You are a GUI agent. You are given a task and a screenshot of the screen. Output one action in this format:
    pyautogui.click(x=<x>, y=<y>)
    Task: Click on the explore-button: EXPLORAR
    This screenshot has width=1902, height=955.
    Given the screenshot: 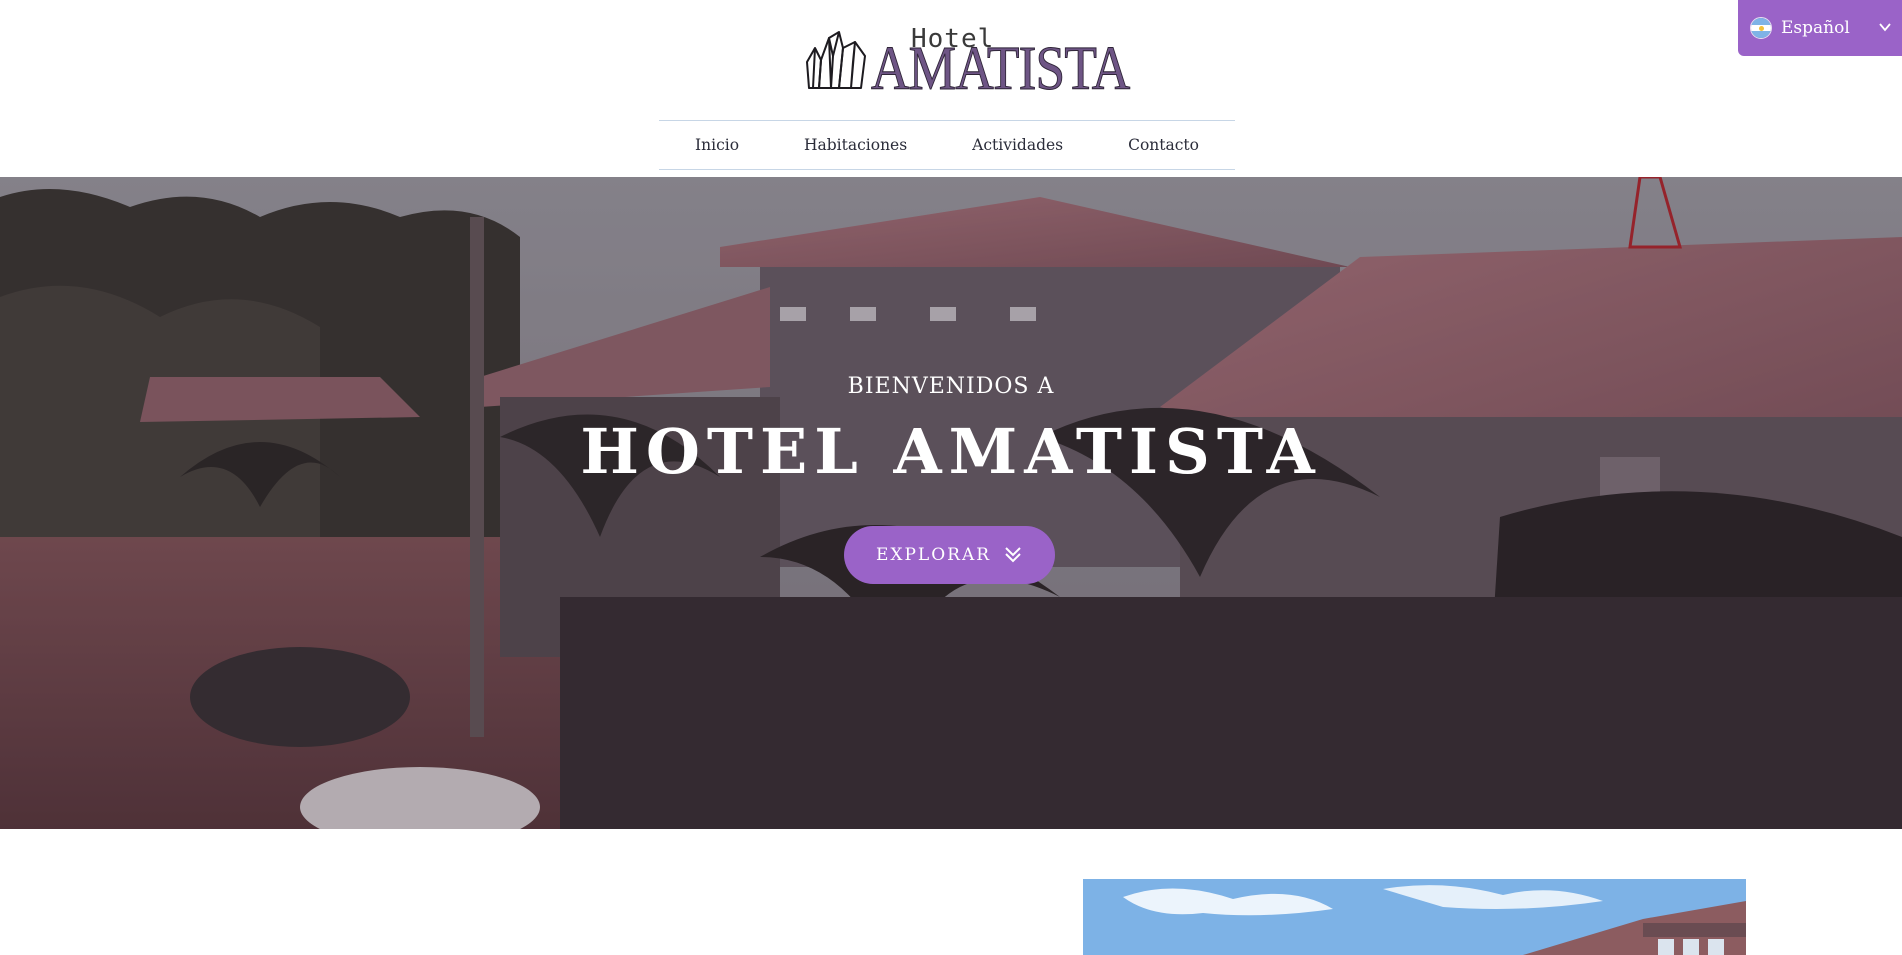 What is the action you would take?
    pyautogui.click(x=949, y=555)
    